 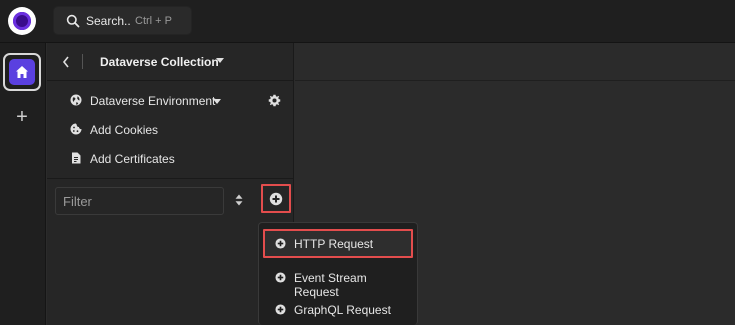 I want to click on search-icon, so click(x=73, y=21).